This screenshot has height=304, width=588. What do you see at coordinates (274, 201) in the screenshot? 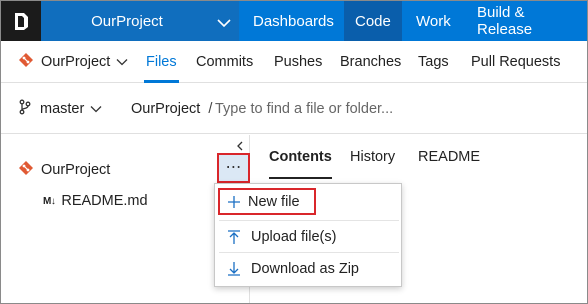
I see `menu-item-label: New file` at bounding box center [274, 201].